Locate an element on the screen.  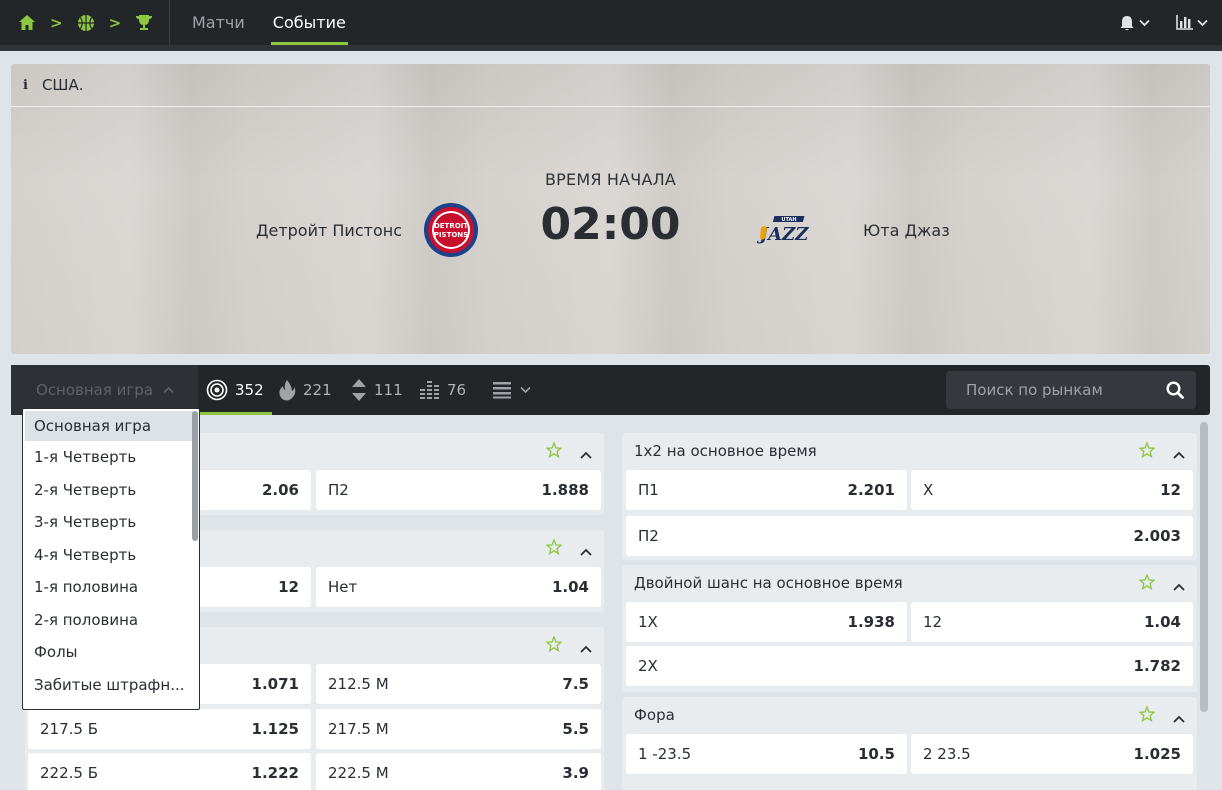
market-title: Фора is located at coordinates (654, 715).